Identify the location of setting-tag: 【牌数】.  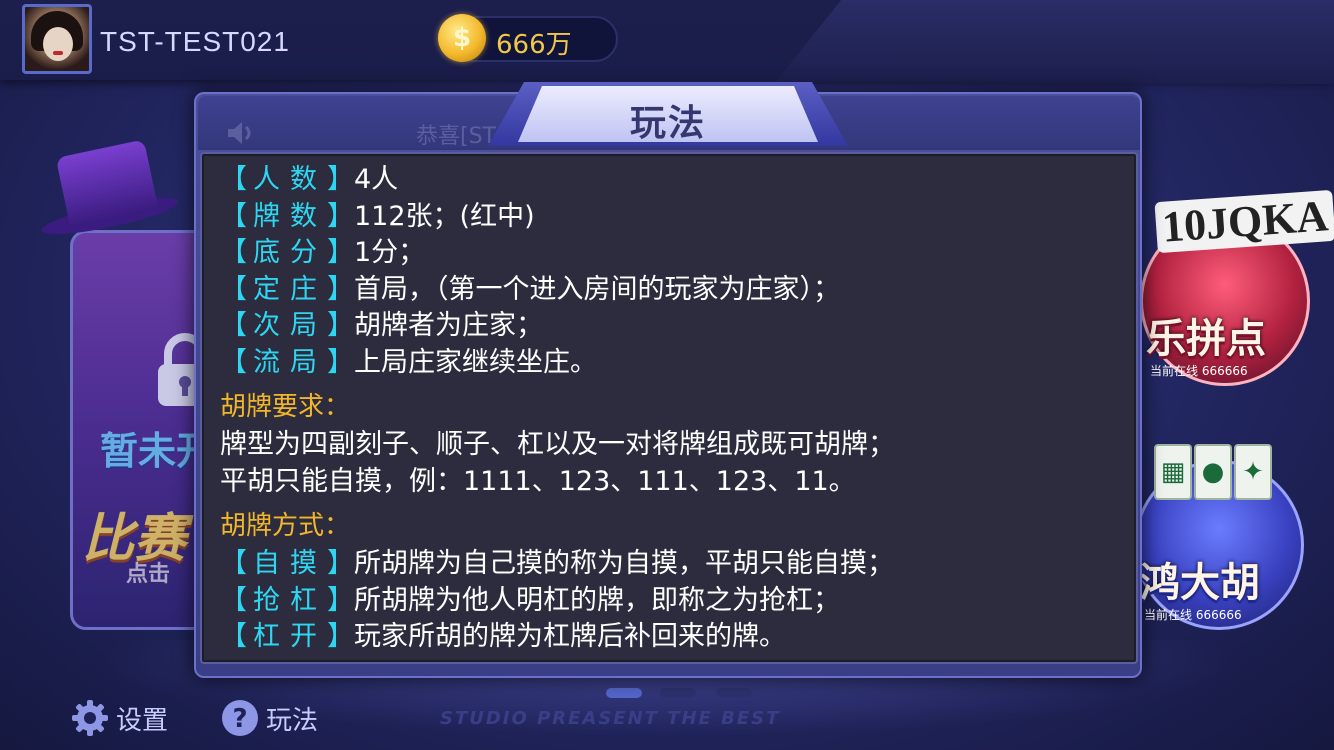
(287, 216).